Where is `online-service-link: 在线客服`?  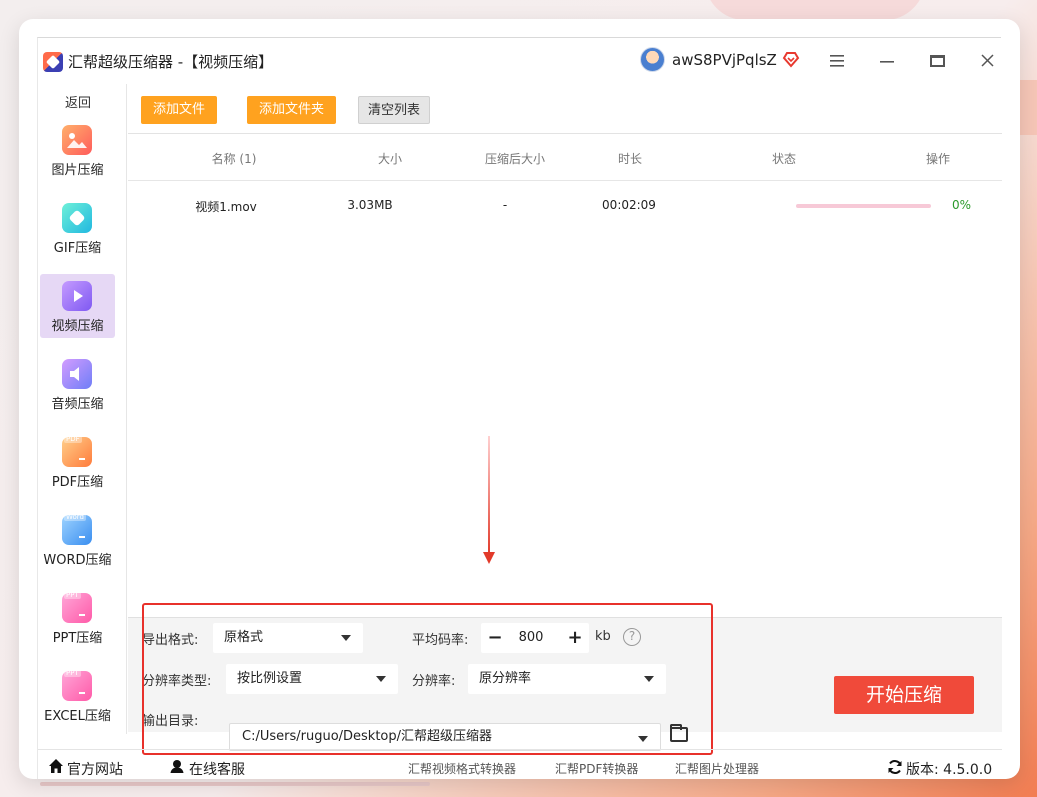 online-service-link: 在线客服 is located at coordinates (217, 769).